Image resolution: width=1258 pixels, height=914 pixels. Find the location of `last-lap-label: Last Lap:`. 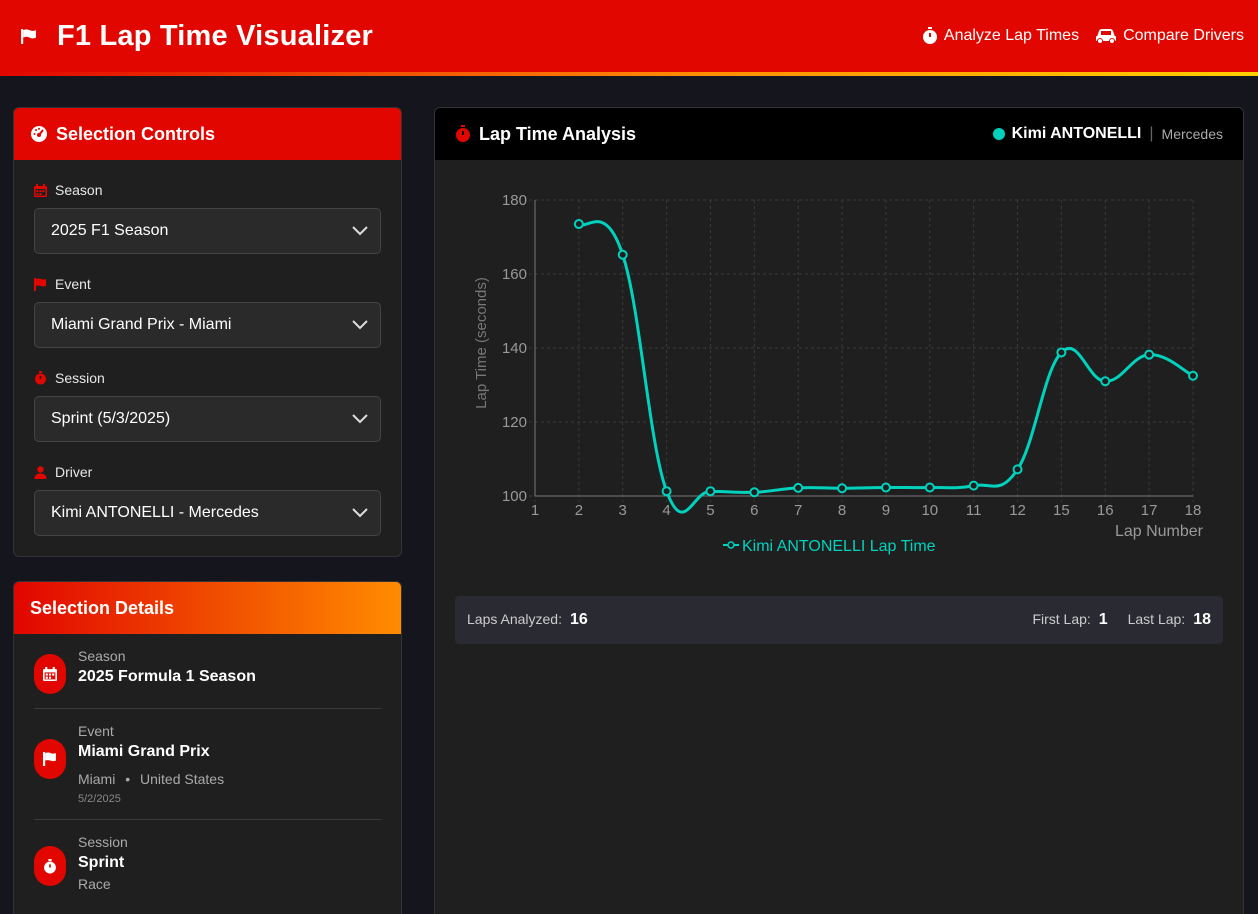

last-lap-label: Last Lap: is located at coordinates (1156, 619).